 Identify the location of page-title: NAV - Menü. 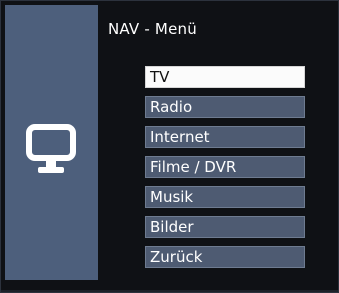
(152, 29).